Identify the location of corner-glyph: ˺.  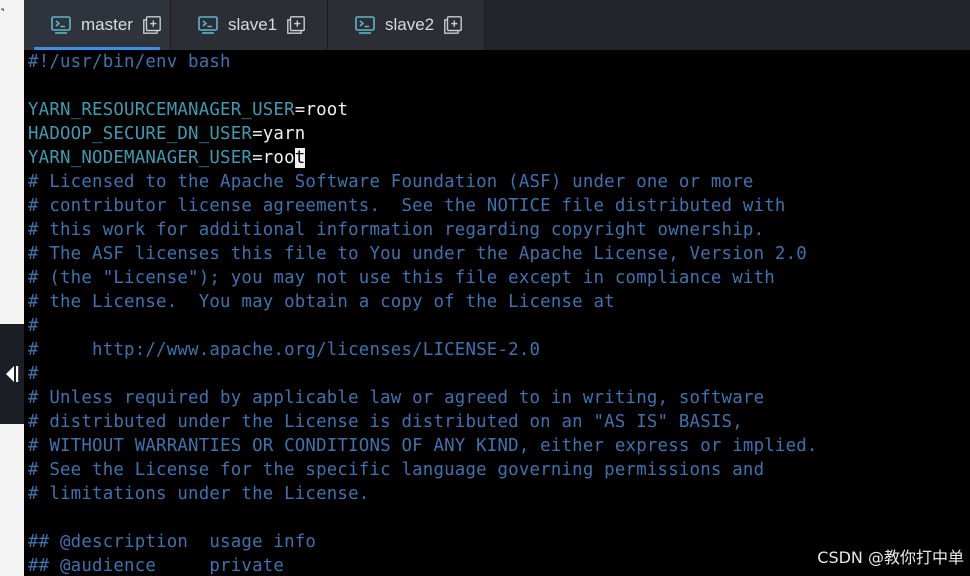
(2, 15).